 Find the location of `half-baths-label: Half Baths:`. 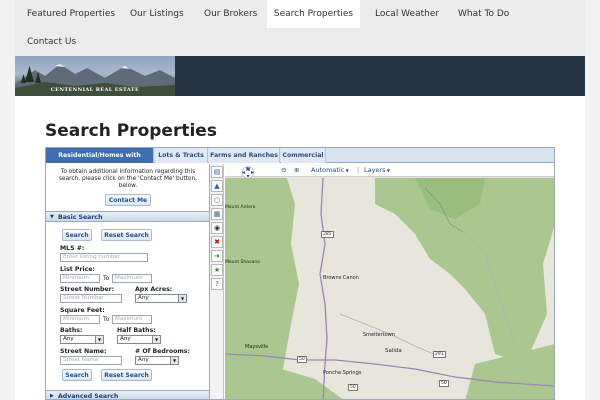

half-baths-label: Half Baths: is located at coordinates (136, 330).